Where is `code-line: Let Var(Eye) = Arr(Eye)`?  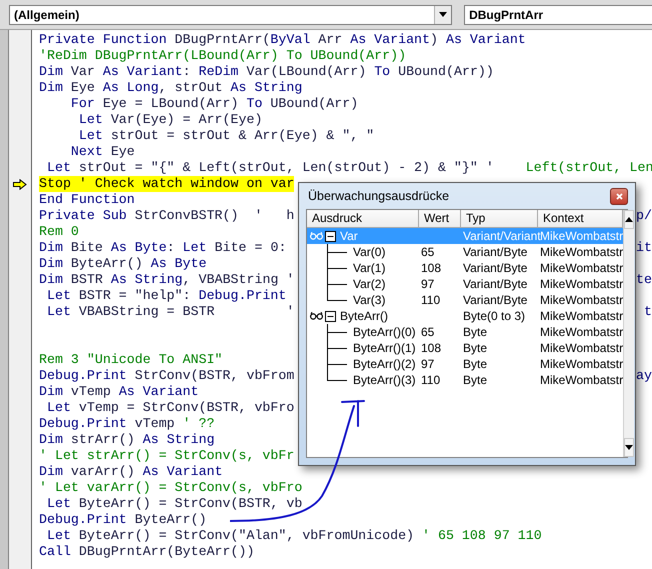 code-line: Let Var(Eye) = Arr(Eye) is located at coordinates (170, 120).